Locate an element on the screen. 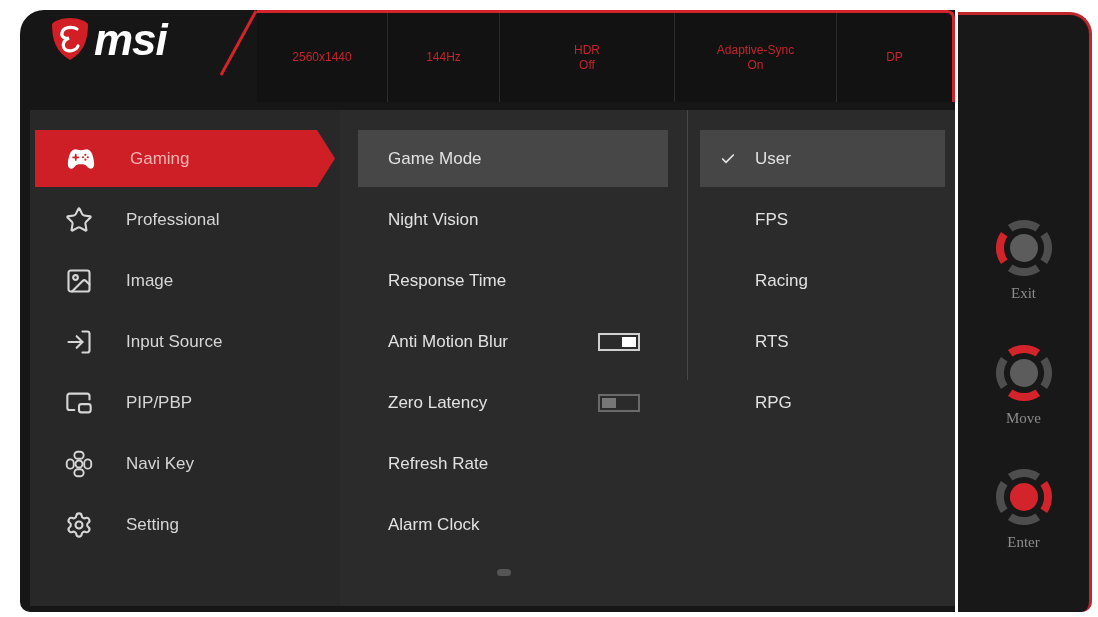 Image resolution: width=1098 pixels, height=617 pixels. settings-icon is located at coordinates (79, 524).